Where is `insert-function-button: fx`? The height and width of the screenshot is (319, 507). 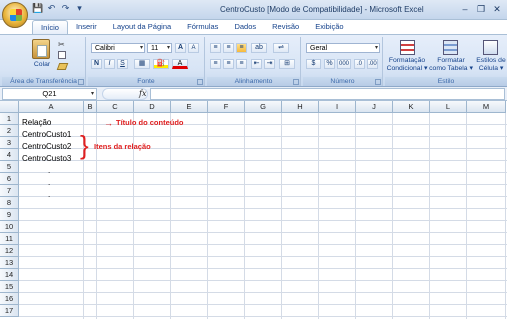 insert-function-button: fx is located at coordinates (142, 93).